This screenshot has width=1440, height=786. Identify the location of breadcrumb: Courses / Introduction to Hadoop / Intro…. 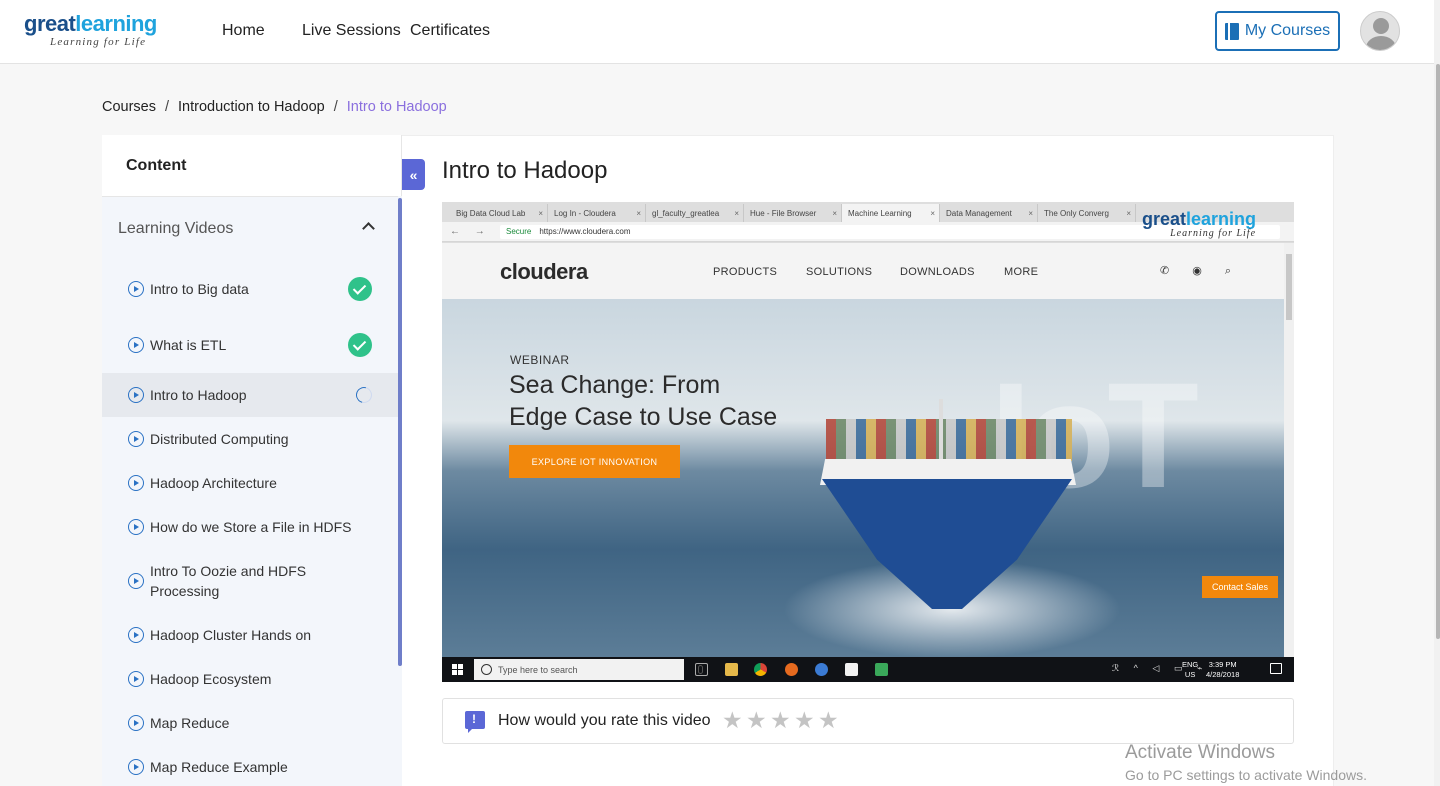
(274, 107).